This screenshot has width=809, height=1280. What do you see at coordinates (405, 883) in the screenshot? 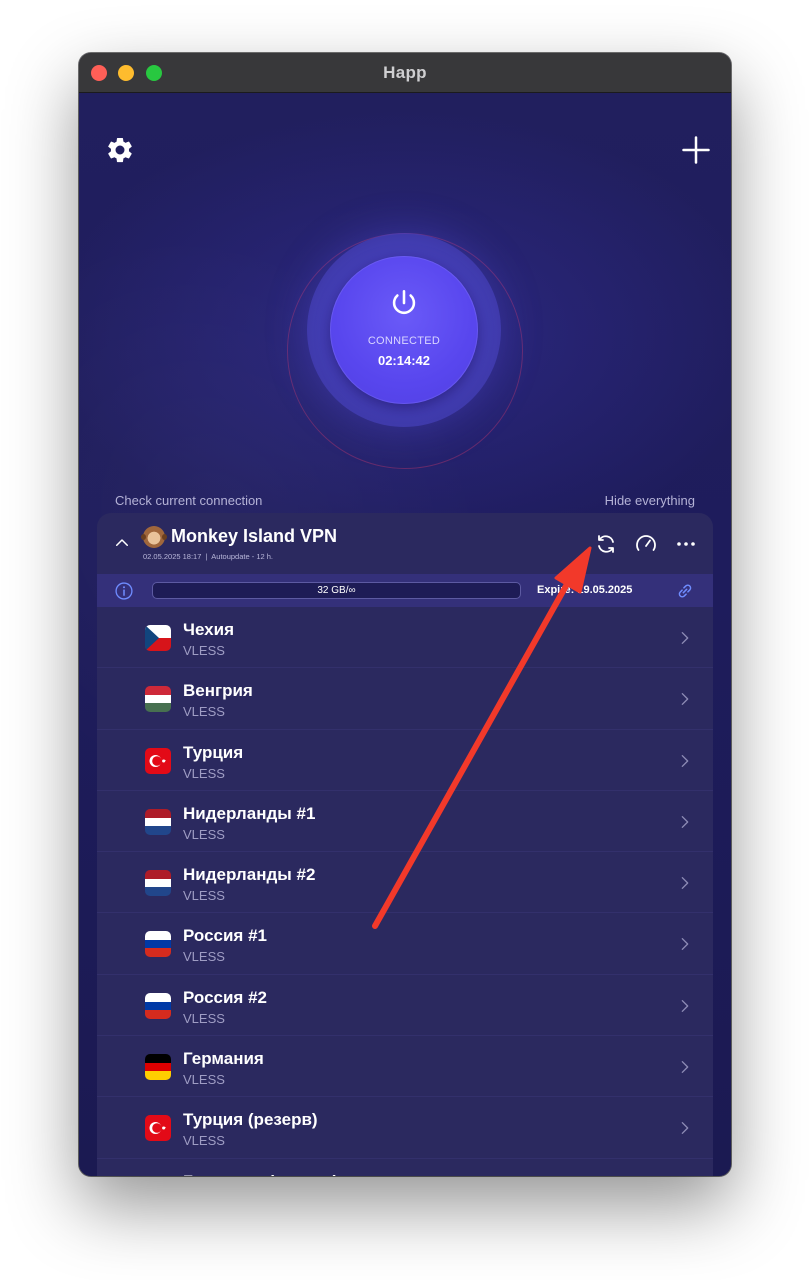
I see `server-item: Нидерланды #2 VLESS` at bounding box center [405, 883].